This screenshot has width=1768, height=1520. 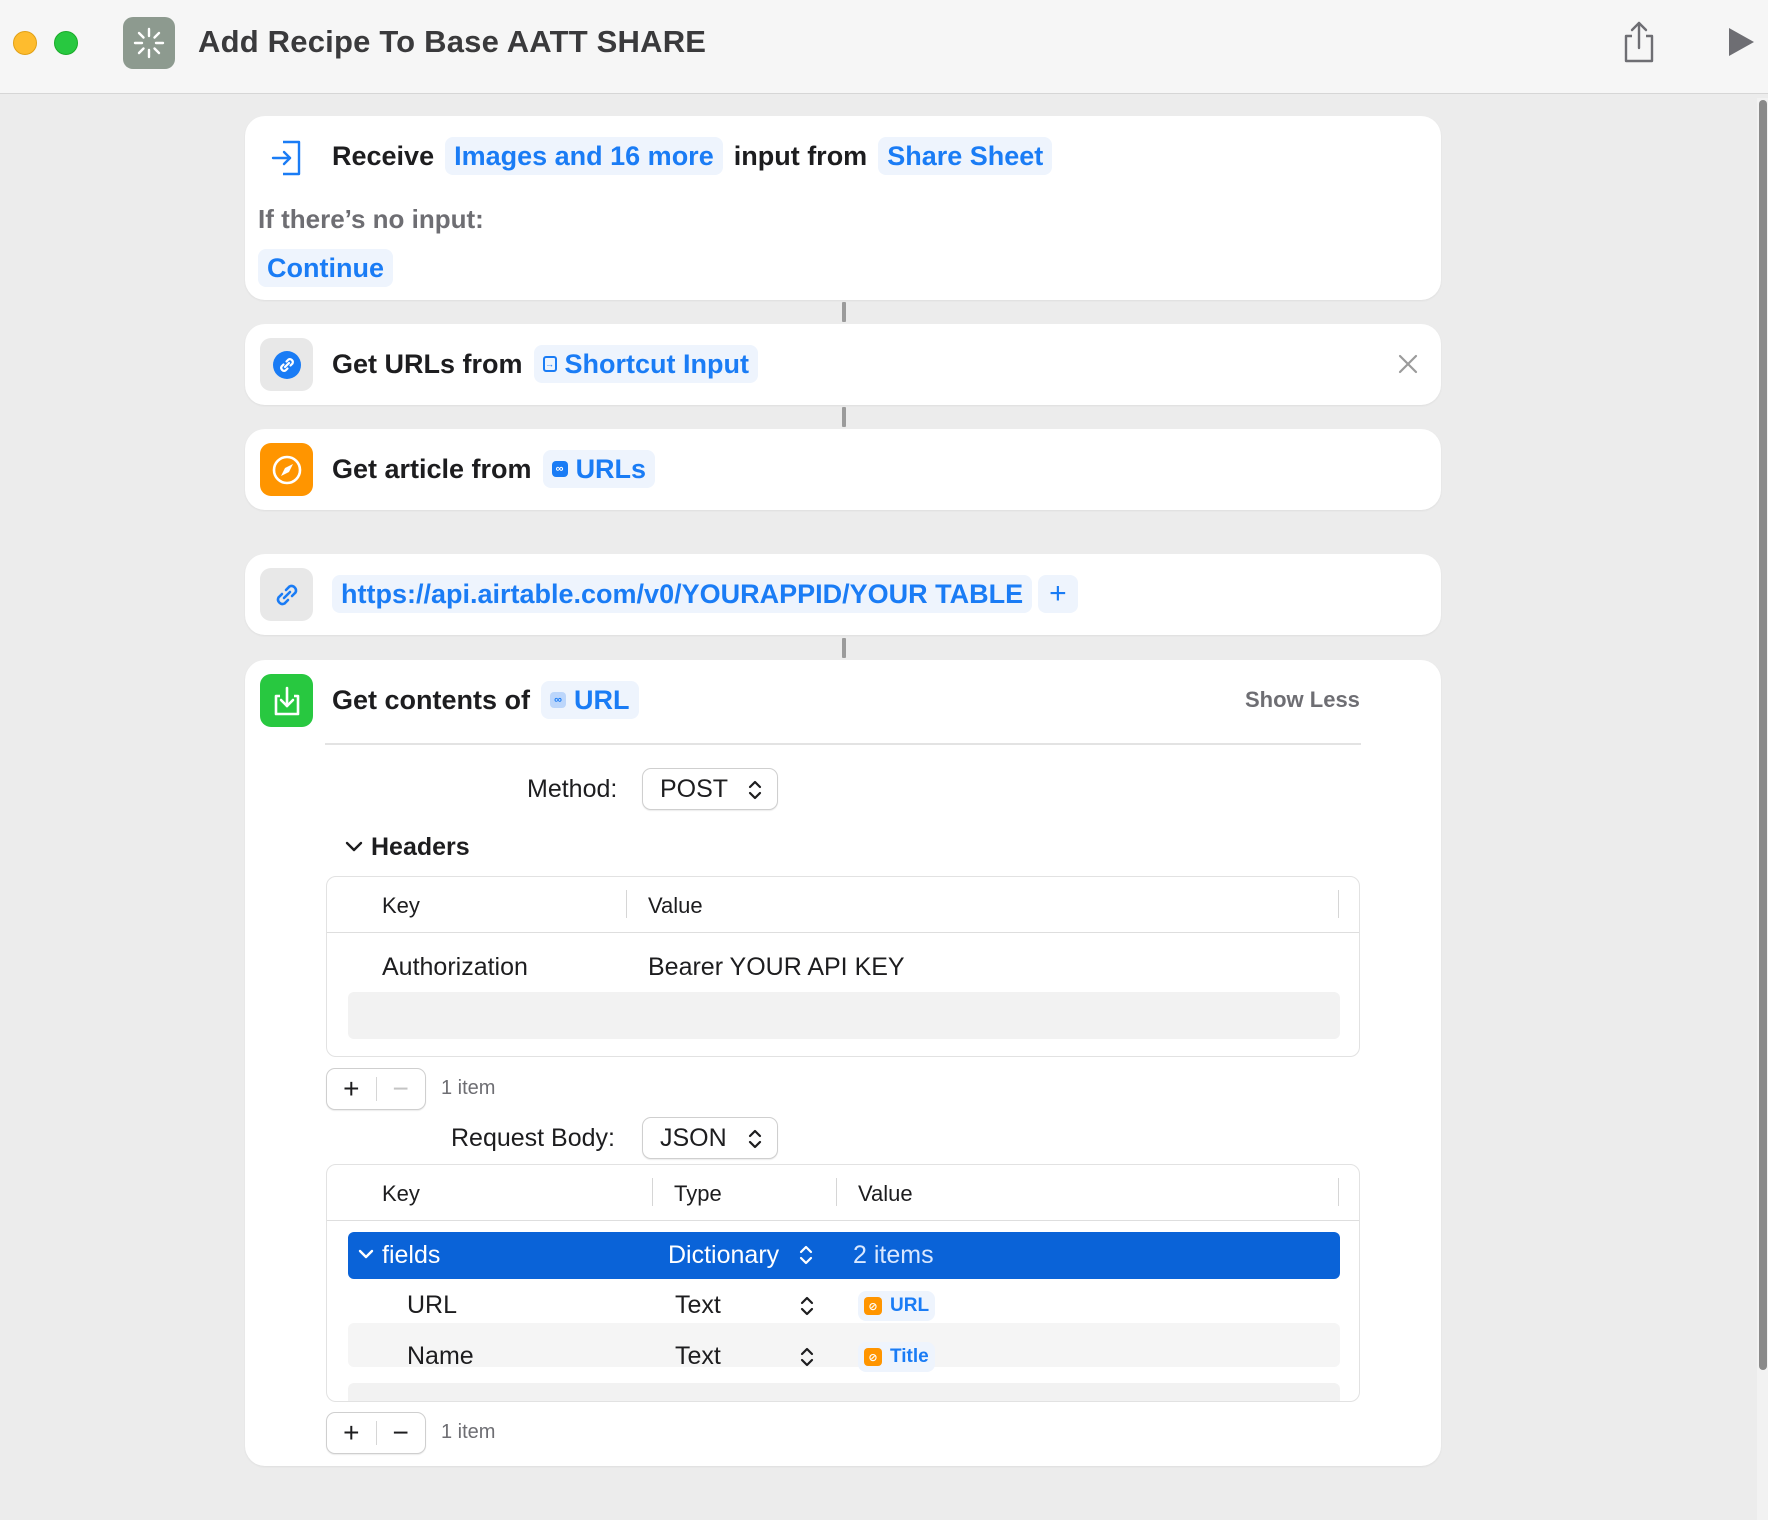 What do you see at coordinates (1408, 366) in the screenshot?
I see `close-icon` at bounding box center [1408, 366].